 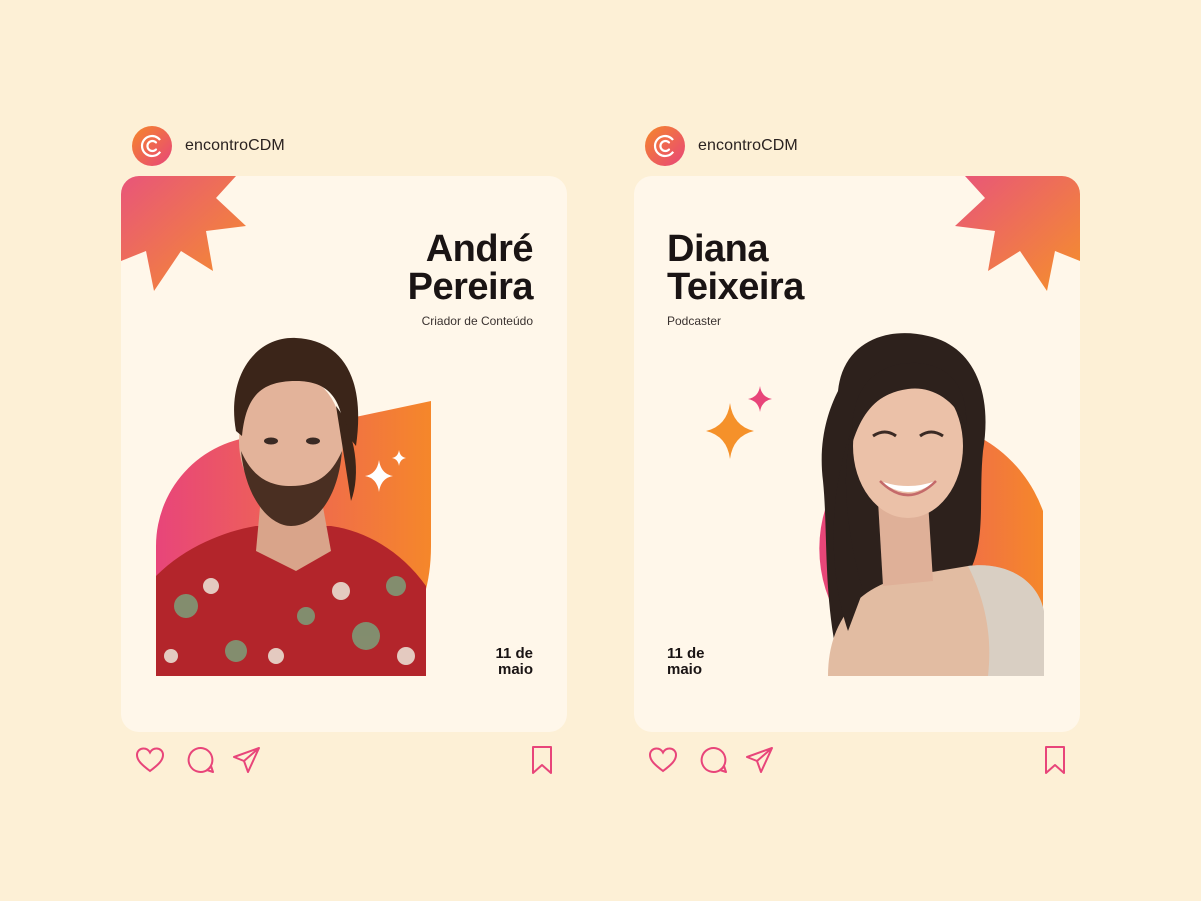 What do you see at coordinates (717, 249) in the screenshot?
I see `speaker-first-name: Diana` at bounding box center [717, 249].